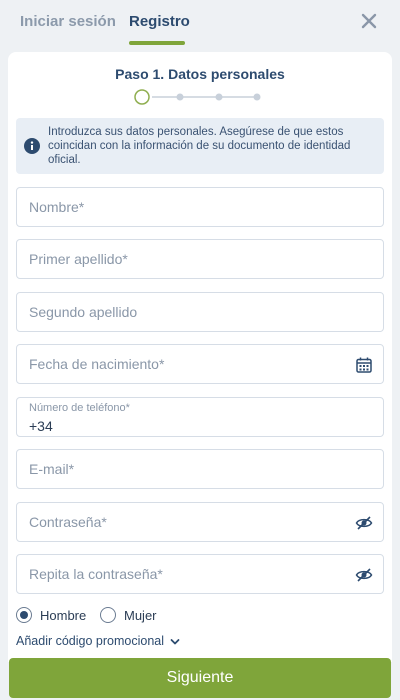  I want to click on email-field: E-mail*, so click(200, 469).